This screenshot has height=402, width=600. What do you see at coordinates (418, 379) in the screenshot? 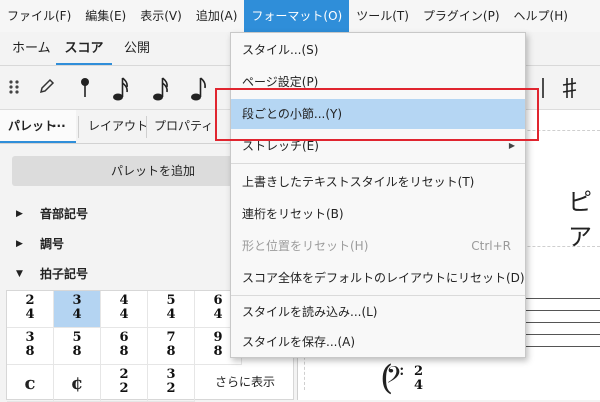
I see `score-time-signature: 24` at bounding box center [418, 379].